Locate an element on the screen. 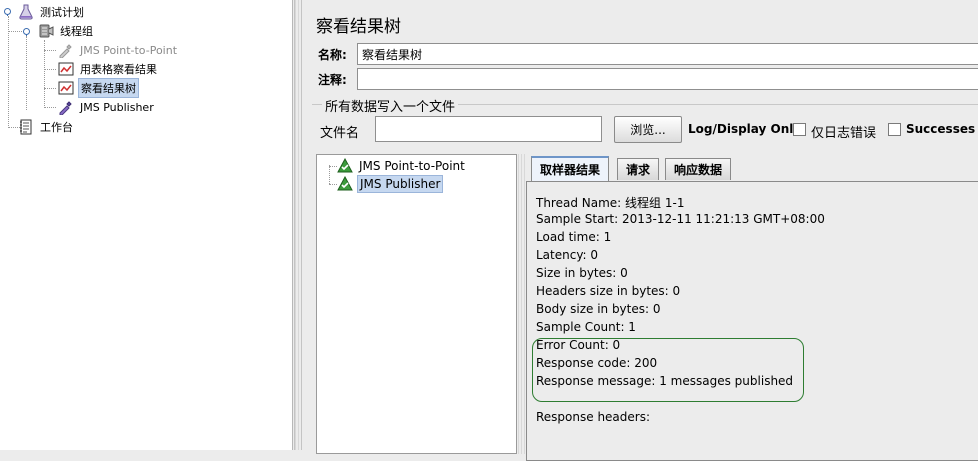  log-display-only-label: Log/Display Only: is located at coordinates (747, 129).